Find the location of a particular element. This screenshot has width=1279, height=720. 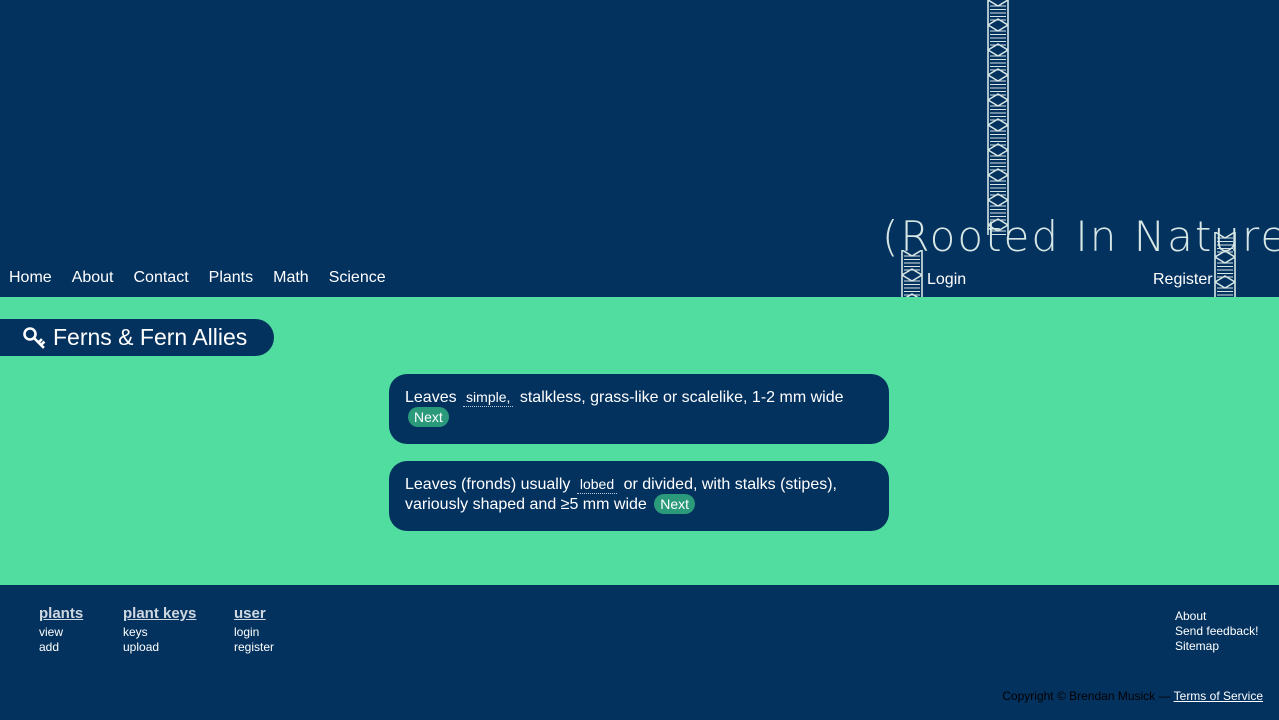

copyright-text: Copyright © Brendan Musick — is located at coordinates (1086, 696).